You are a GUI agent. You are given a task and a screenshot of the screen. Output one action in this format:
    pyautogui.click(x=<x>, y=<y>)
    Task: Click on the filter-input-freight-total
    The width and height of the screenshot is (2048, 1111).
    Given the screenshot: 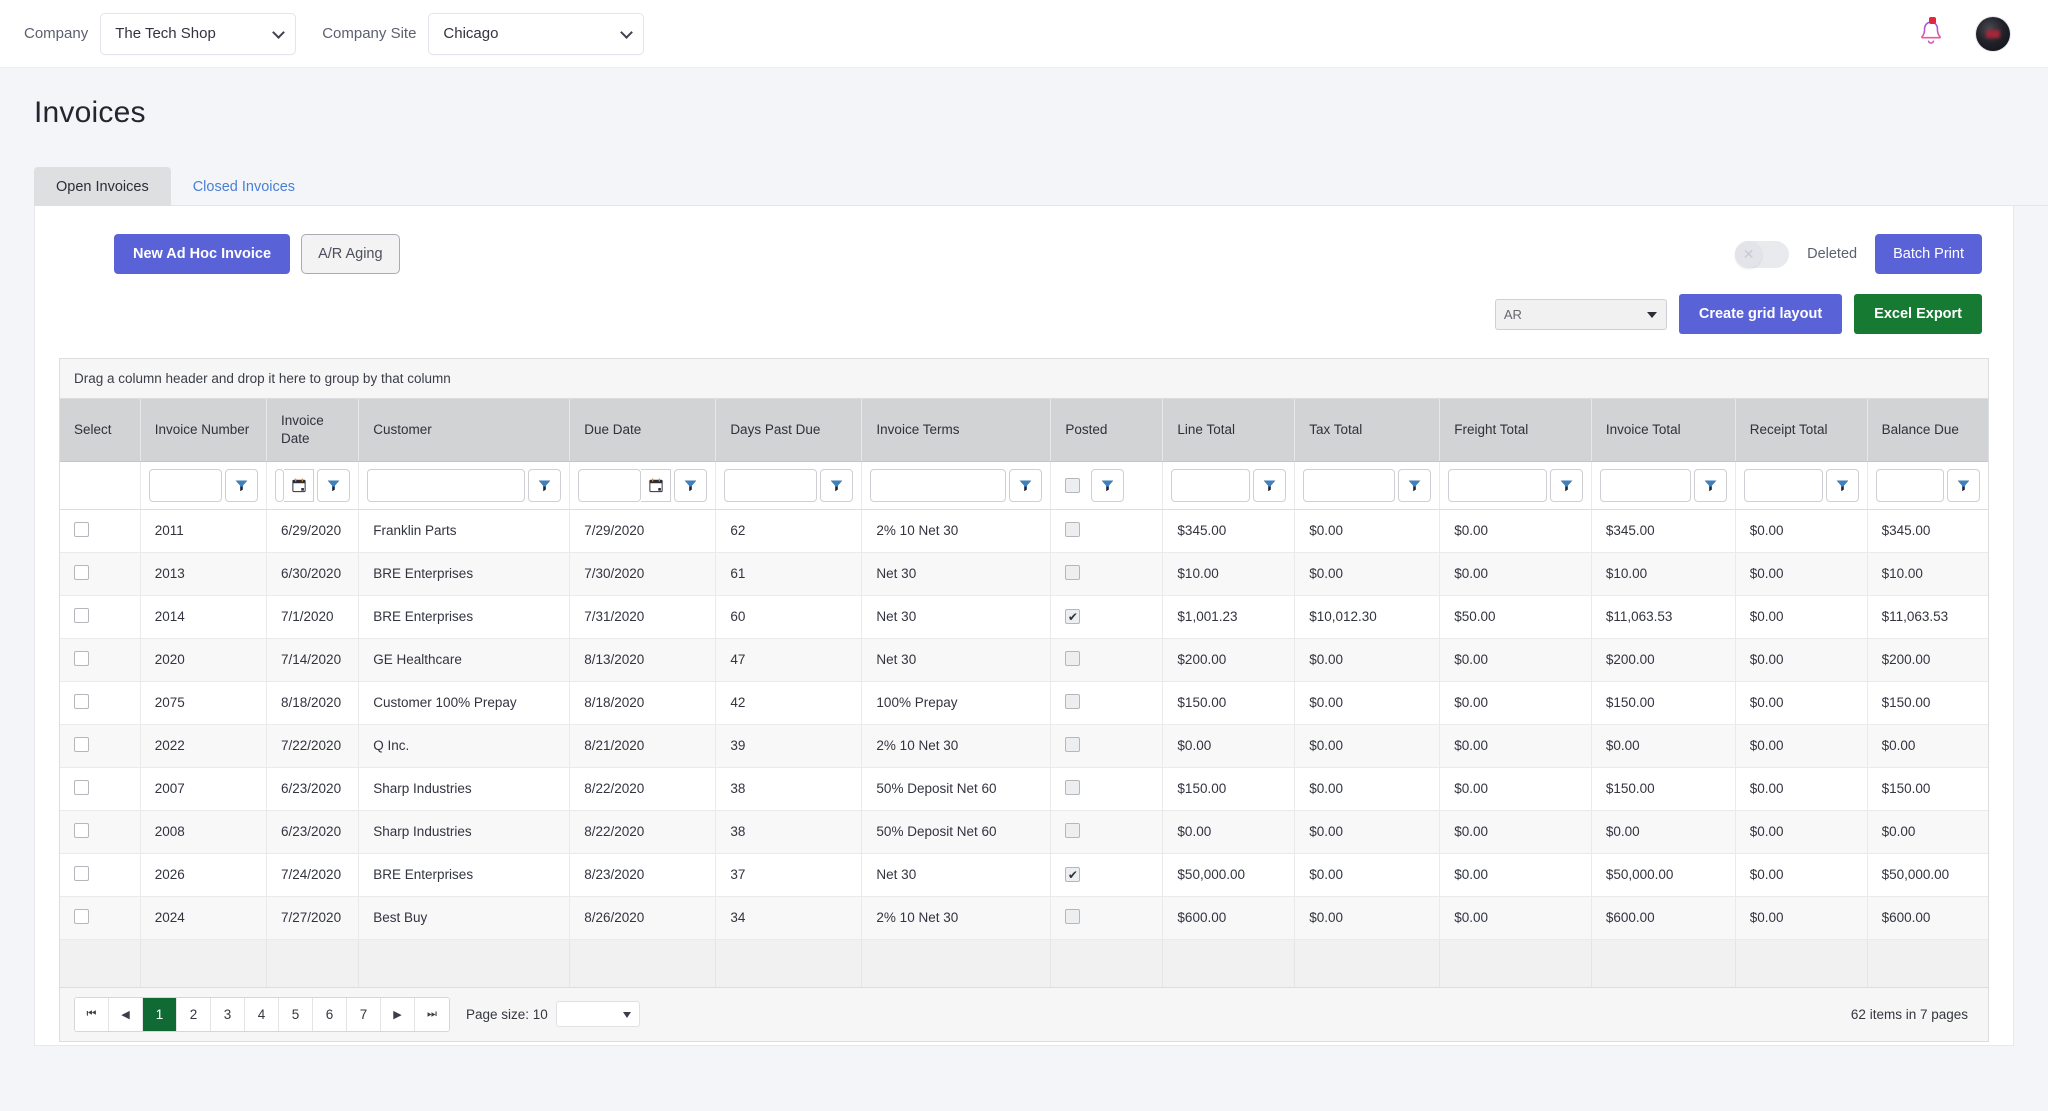 What is the action you would take?
    pyautogui.click(x=1497, y=485)
    